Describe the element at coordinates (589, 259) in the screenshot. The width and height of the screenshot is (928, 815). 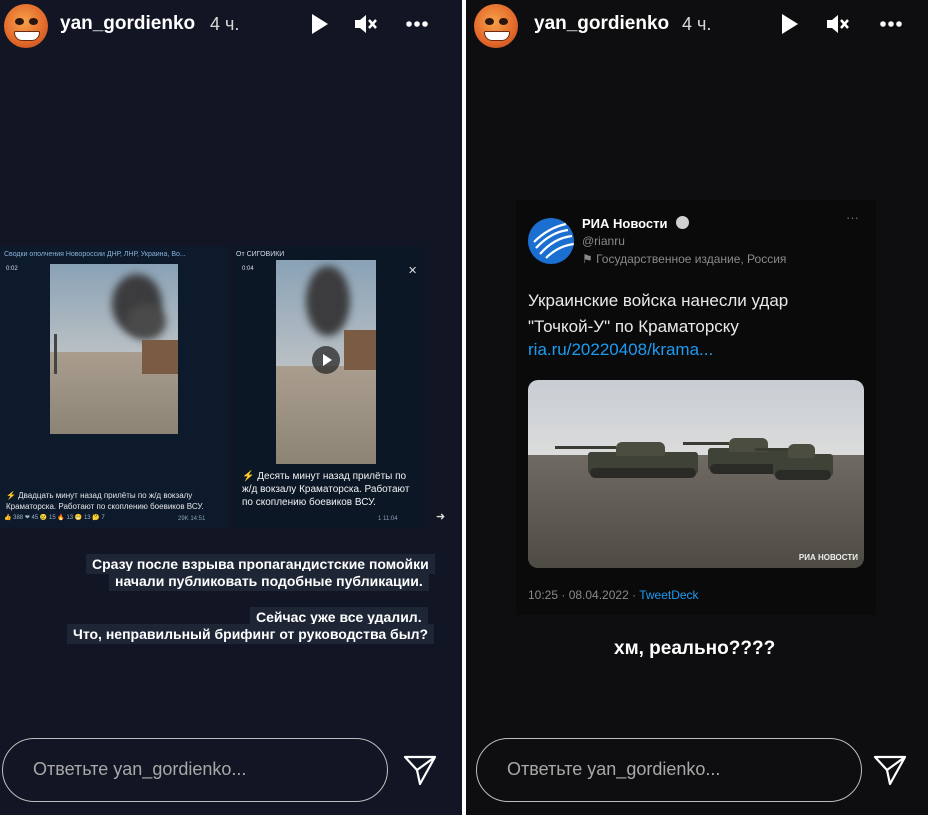
I see `flag-icon: ⚑` at that location.